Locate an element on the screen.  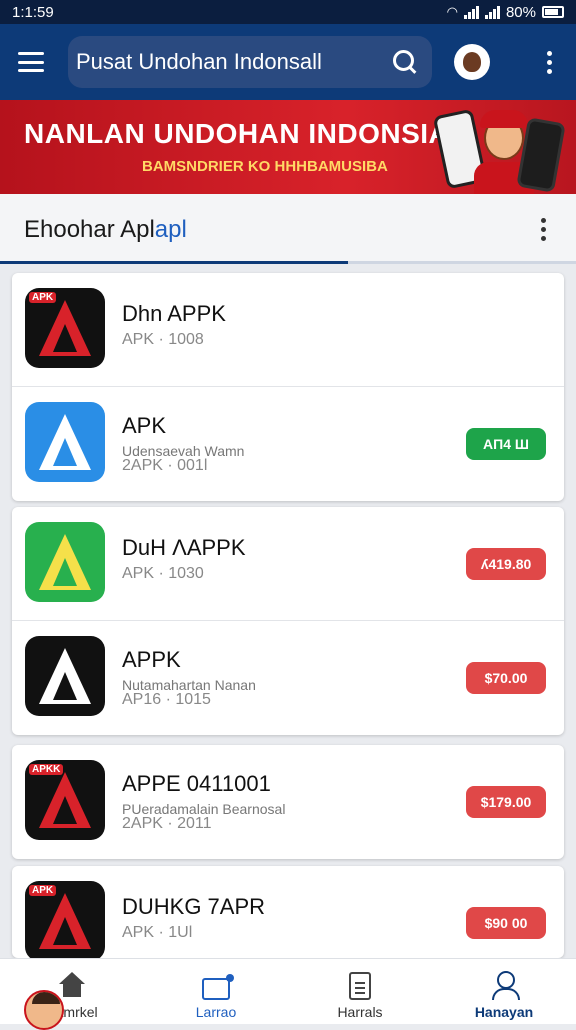
app-name: APPE 0411001 is located at coordinates (196, 783).